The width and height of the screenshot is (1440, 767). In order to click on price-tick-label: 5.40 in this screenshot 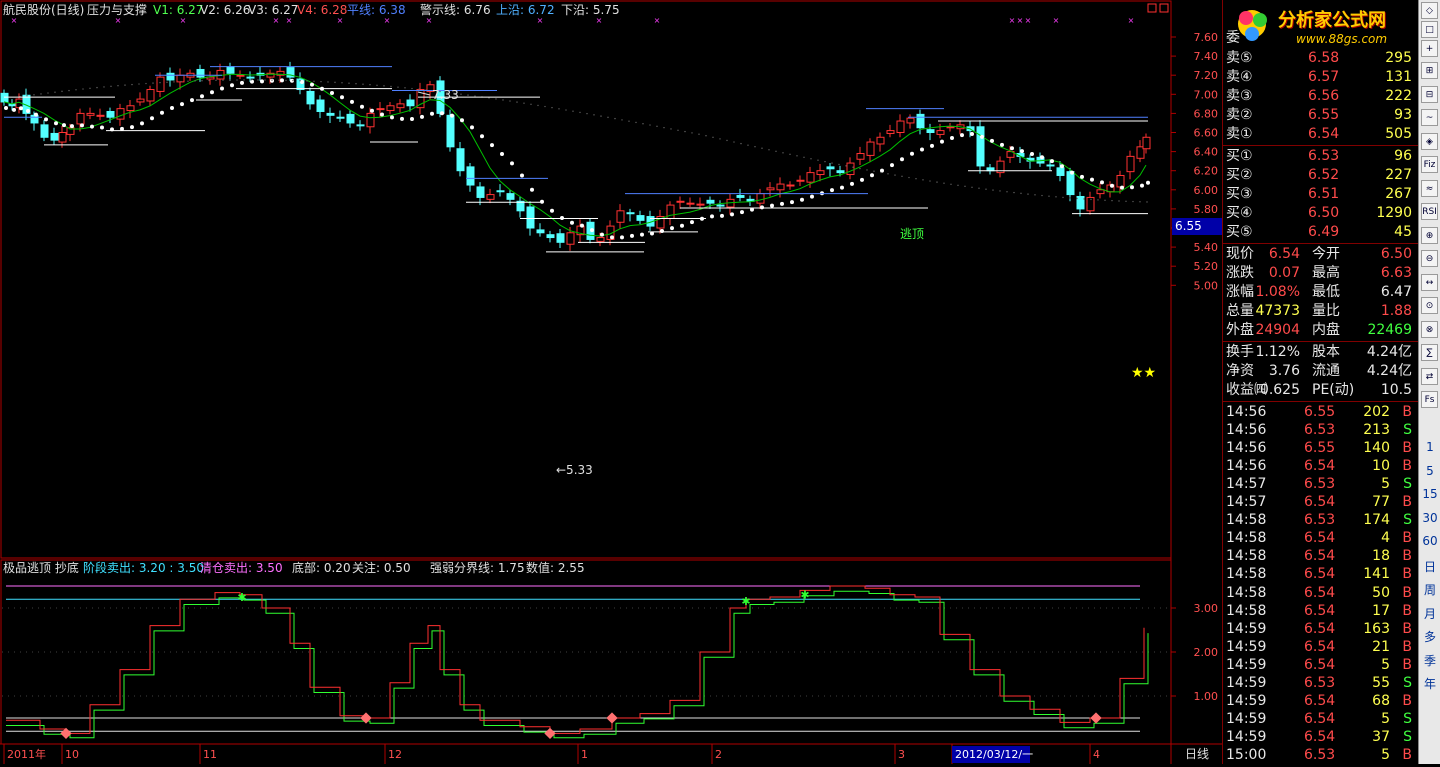, I will do `click(1206, 247)`.